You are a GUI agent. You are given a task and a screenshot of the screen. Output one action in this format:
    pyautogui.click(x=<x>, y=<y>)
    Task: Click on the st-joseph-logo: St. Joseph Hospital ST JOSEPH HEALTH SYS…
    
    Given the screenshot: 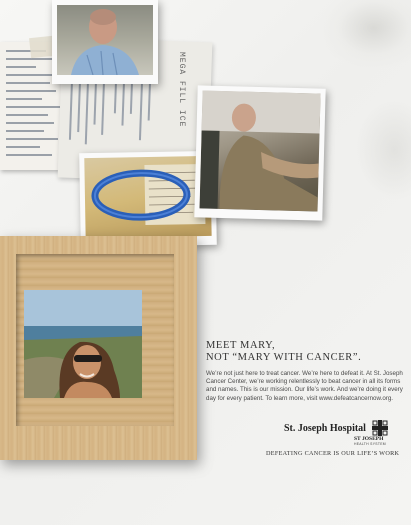 What is the action you would take?
    pyautogui.click(x=344, y=433)
    